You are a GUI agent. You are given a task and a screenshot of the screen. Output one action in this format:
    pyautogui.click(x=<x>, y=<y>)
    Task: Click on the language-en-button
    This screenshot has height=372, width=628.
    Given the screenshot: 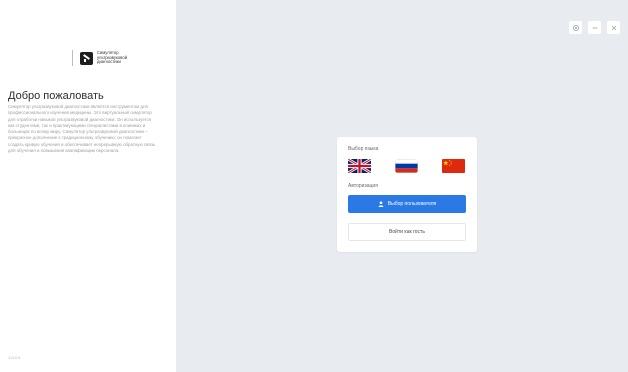 What is the action you would take?
    pyautogui.click(x=359, y=166)
    